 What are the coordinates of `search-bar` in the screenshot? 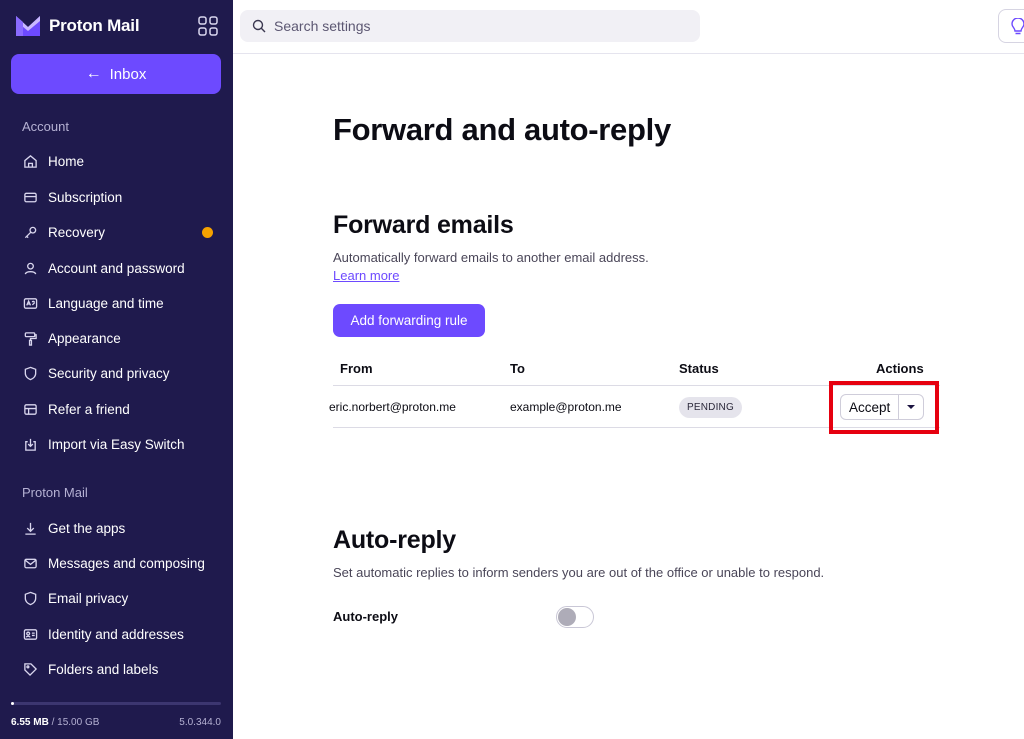 It's located at (470, 26).